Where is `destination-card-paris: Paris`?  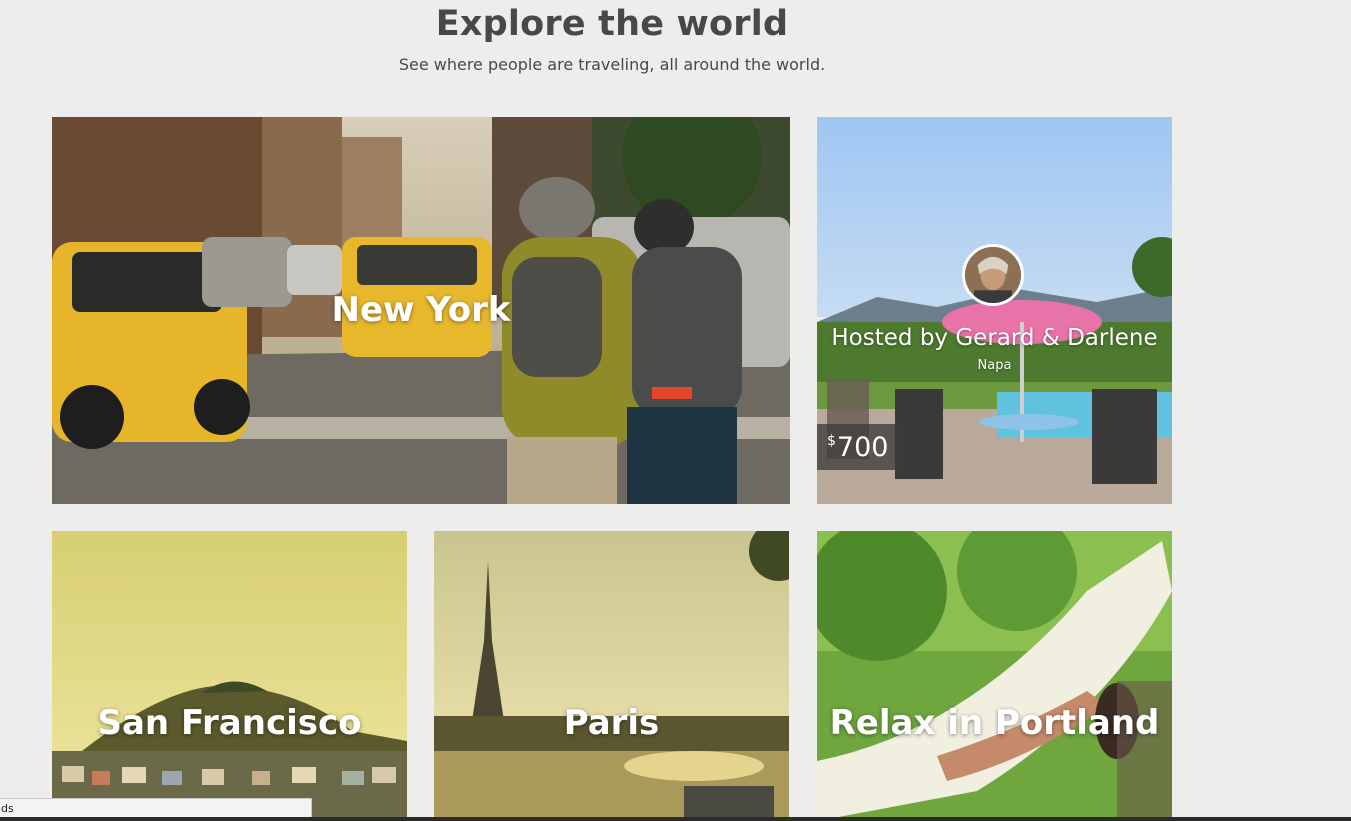
destination-card-paris: Paris is located at coordinates (611, 676).